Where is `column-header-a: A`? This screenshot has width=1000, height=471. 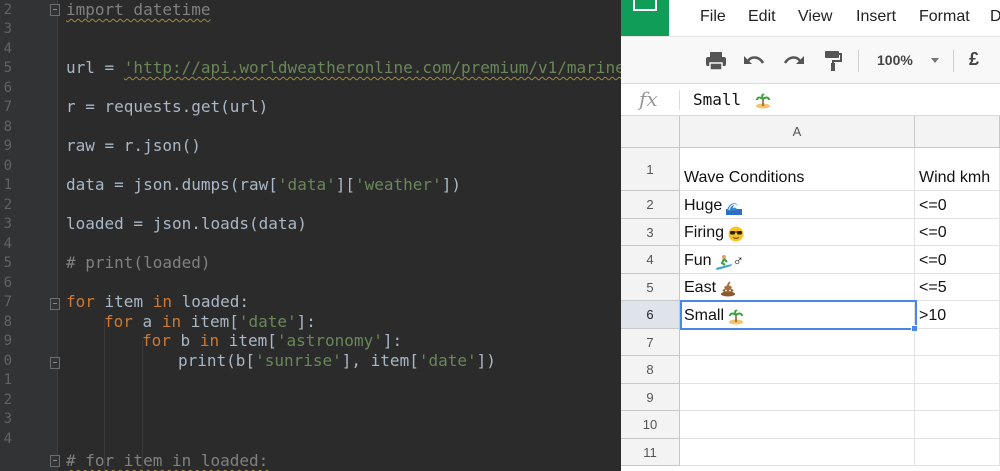 column-header-a: A is located at coordinates (797, 132).